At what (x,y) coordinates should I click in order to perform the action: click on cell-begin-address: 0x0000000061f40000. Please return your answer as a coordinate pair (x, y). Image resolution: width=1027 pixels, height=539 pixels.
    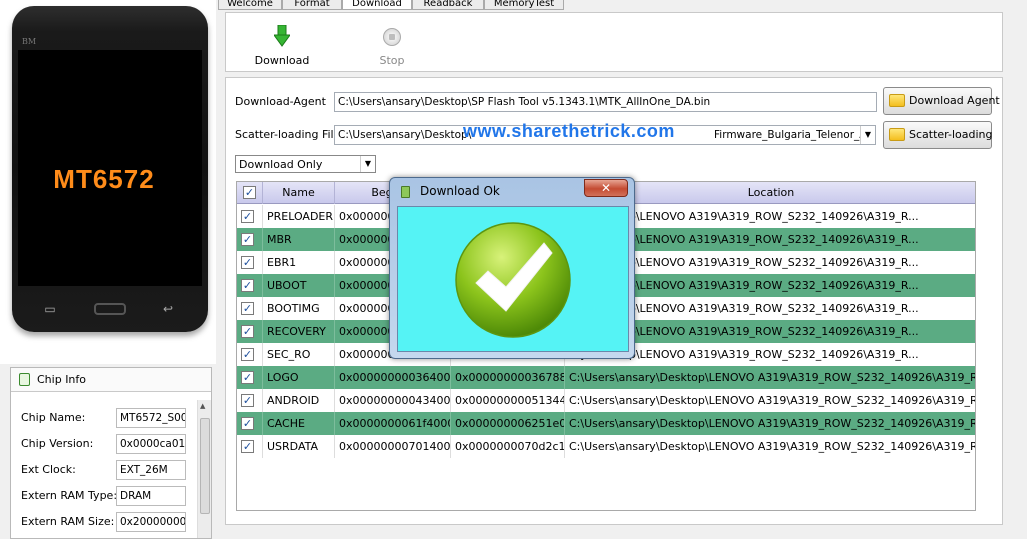
    Looking at the image, I should click on (393, 423).